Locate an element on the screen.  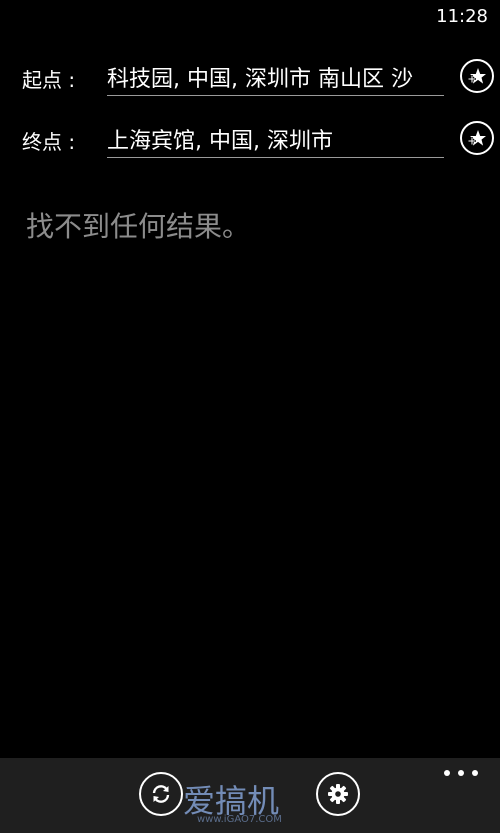
start-row: 起点 : 科技园, 中国, 深圳市 南山区 沙 is located at coordinates (260, 80).